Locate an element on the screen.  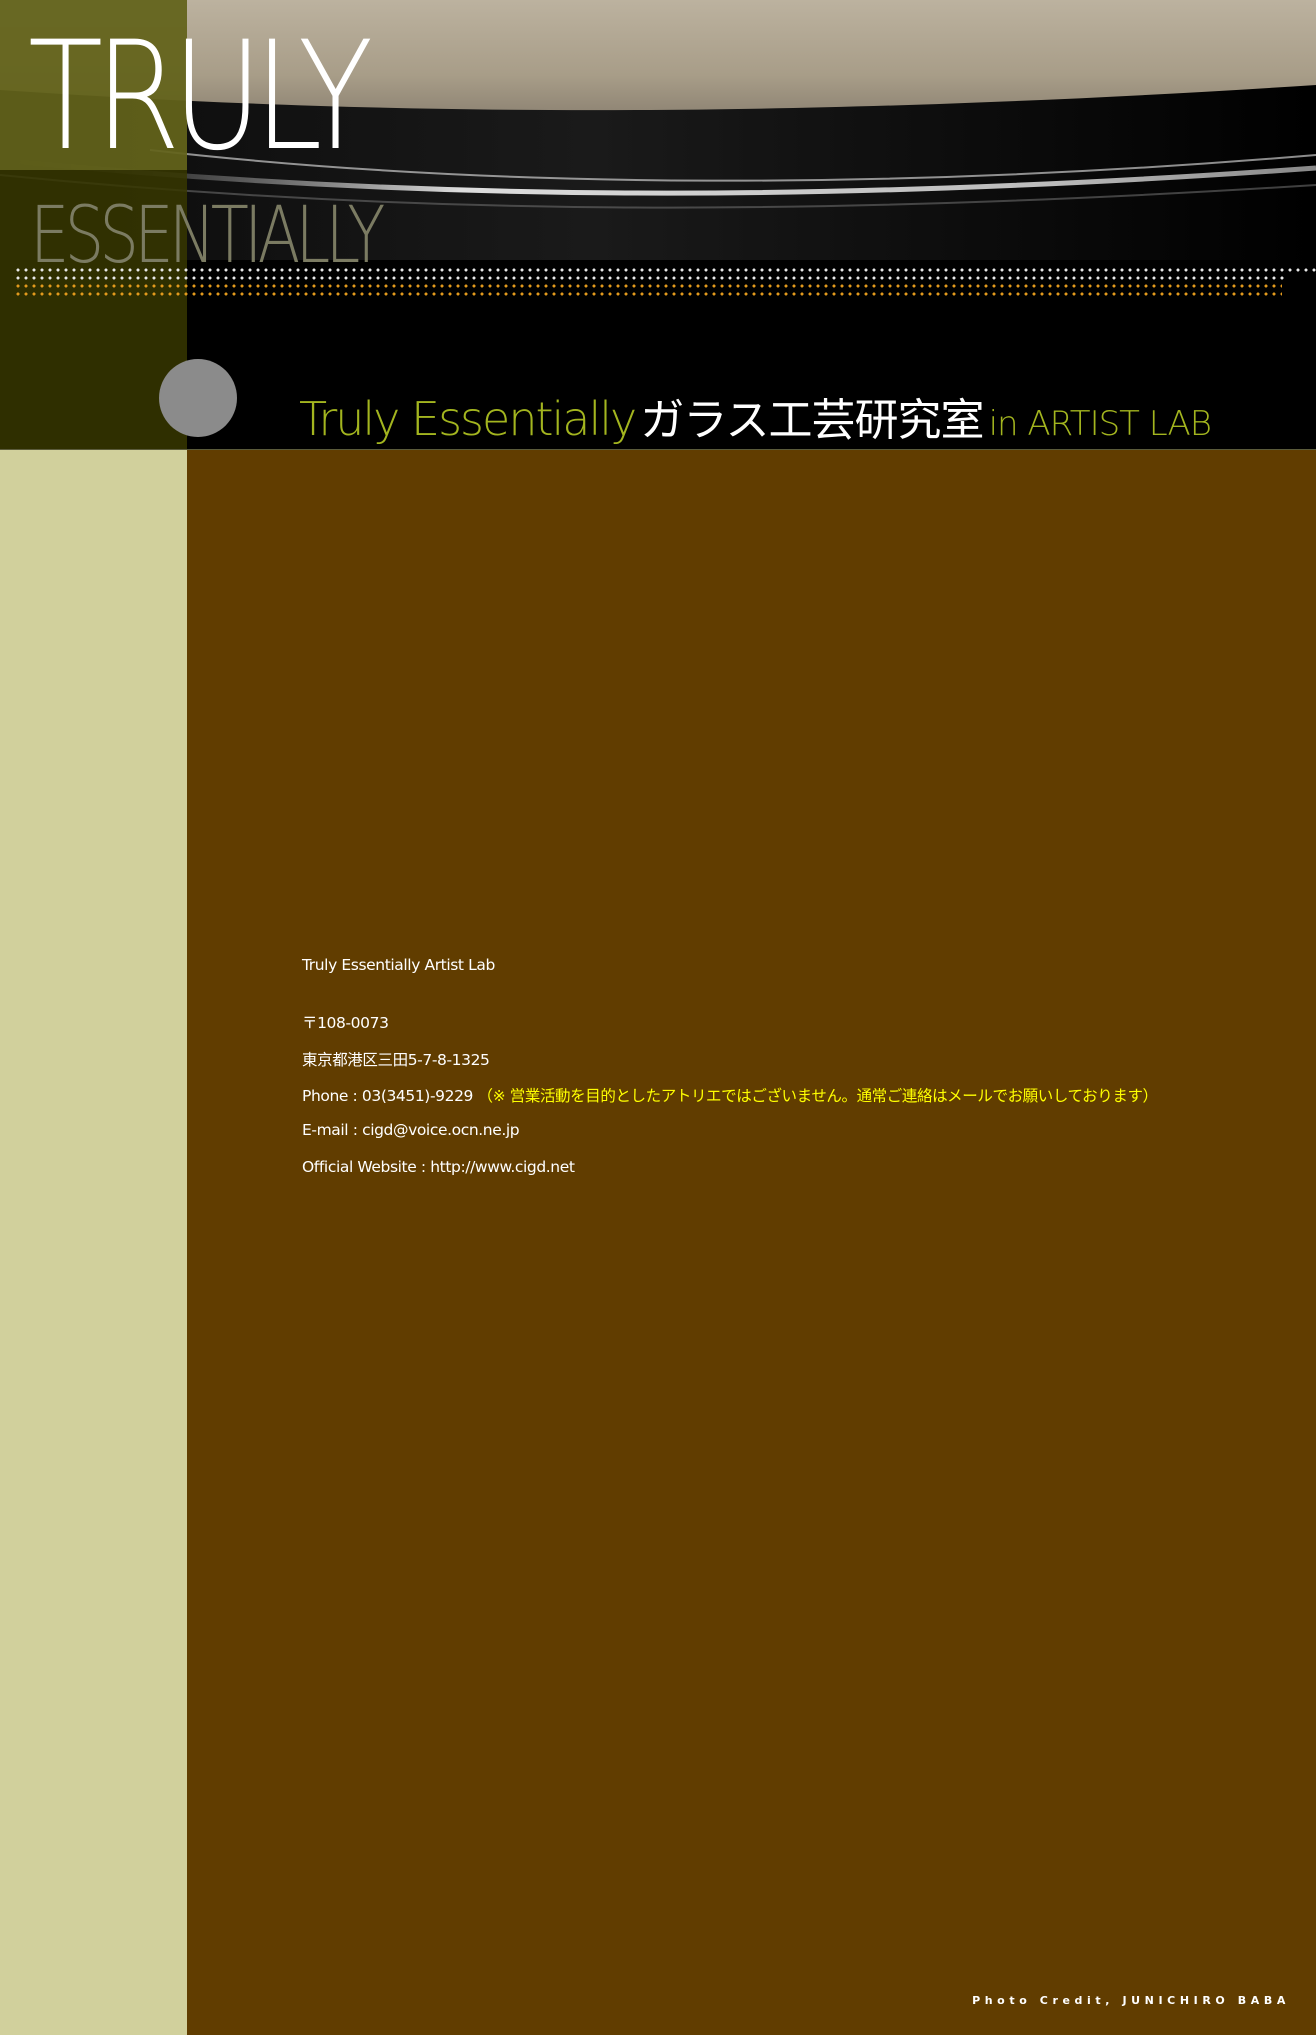
photo-credit: Photo Credit, JUNICHIRO BABA is located at coordinates (1131, 2000).